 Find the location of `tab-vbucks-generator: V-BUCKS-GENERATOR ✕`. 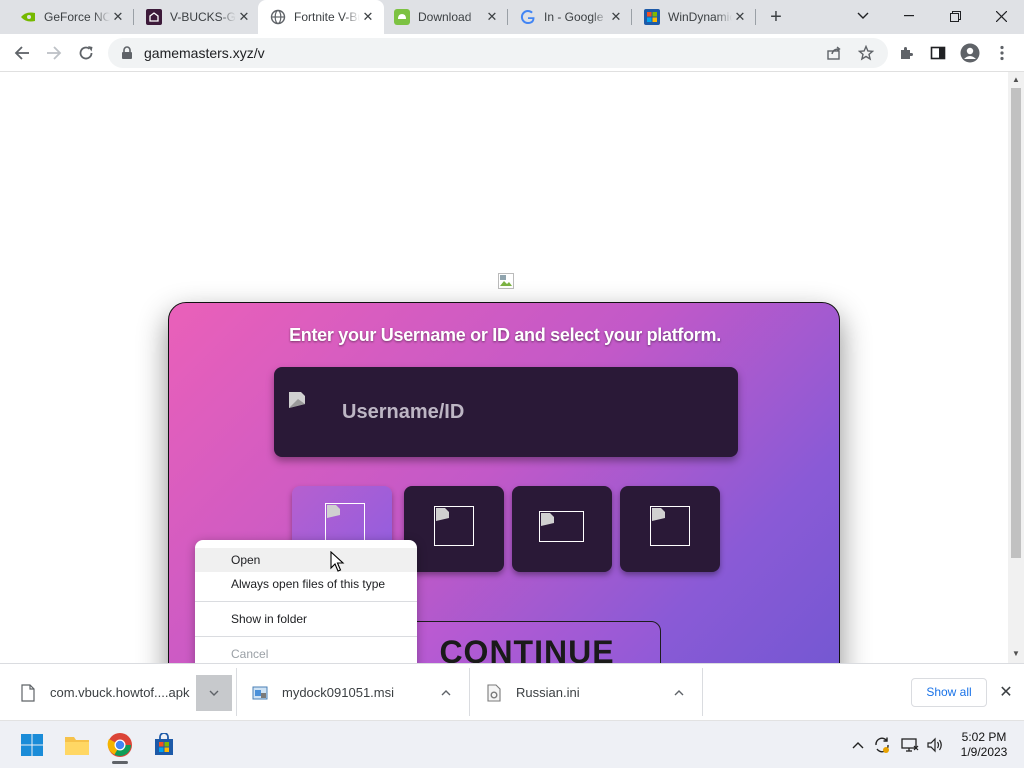

tab-vbucks-generator: V-BUCKS-GENERATOR ✕ is located at coordinates (197, 17).